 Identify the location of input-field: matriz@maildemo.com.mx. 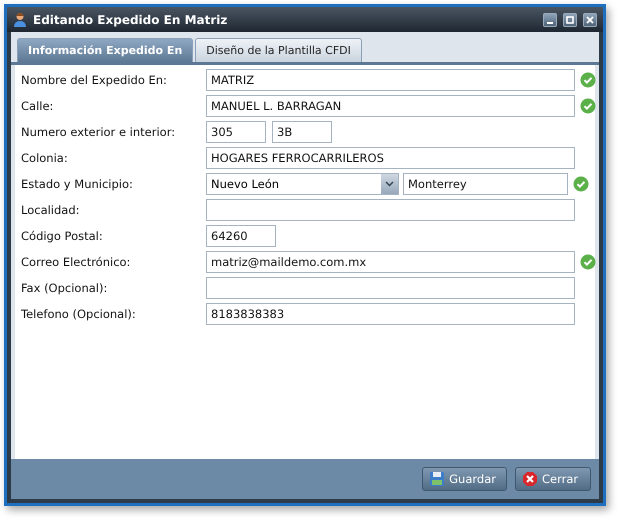
(390, 262).